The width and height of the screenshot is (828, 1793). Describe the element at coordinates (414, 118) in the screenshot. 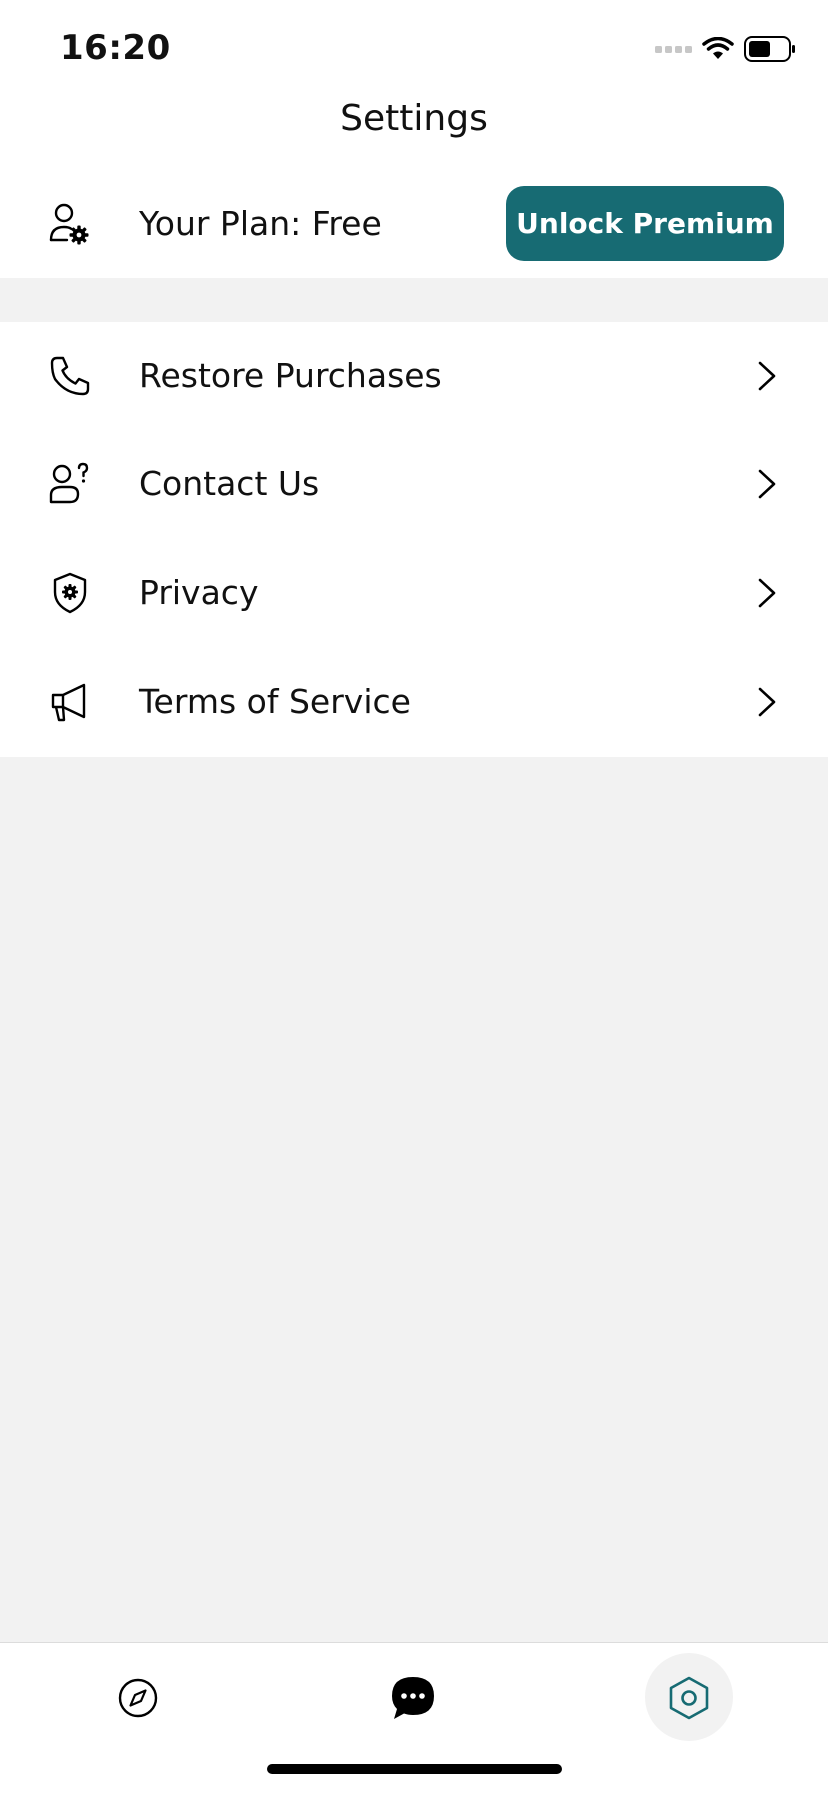

I see `page-title: Settings` at that location.